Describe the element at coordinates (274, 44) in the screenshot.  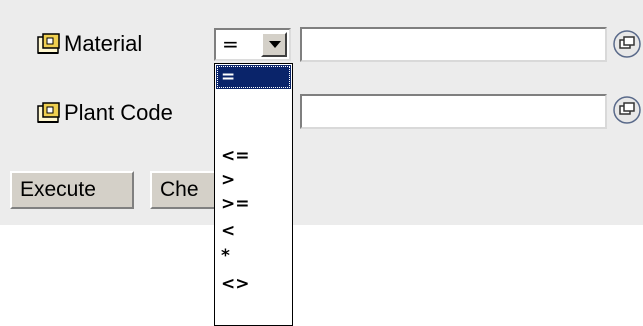
I see `chevron-down-icon` at that location.